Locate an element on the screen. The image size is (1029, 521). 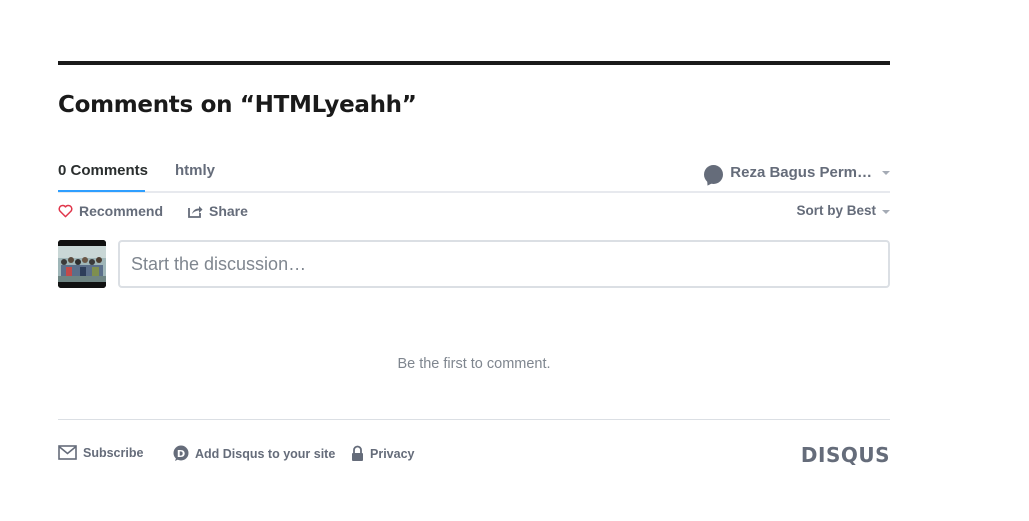
add-disqus-link: D Add Disqus to your site is located at coordinates (254, 453).